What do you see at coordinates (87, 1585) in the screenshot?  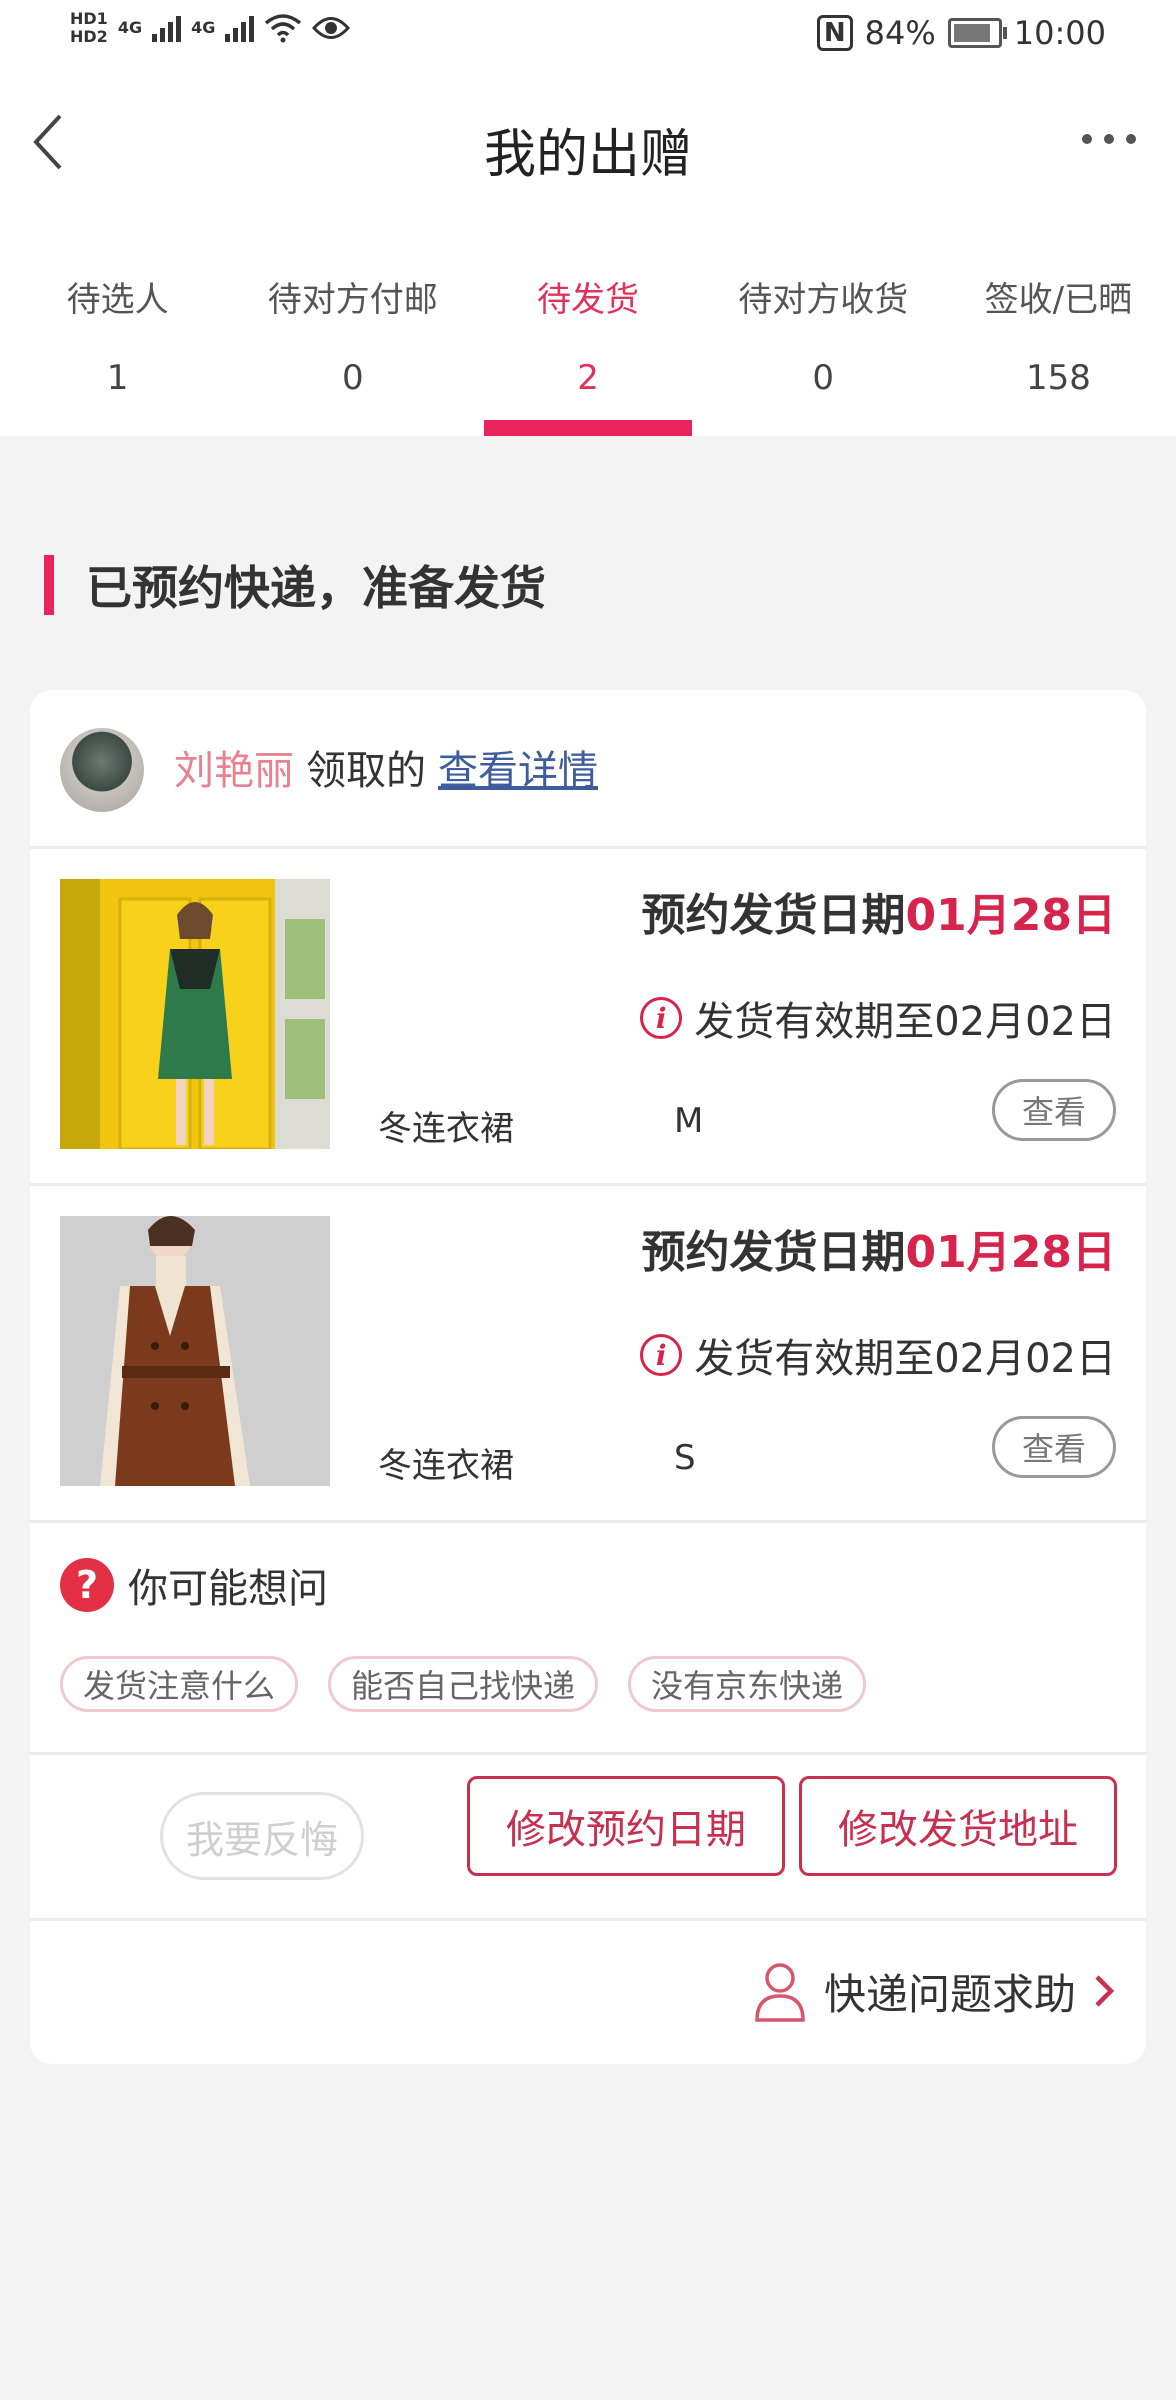 I see `question-icon: ?` at bounding box center [87, 1585].